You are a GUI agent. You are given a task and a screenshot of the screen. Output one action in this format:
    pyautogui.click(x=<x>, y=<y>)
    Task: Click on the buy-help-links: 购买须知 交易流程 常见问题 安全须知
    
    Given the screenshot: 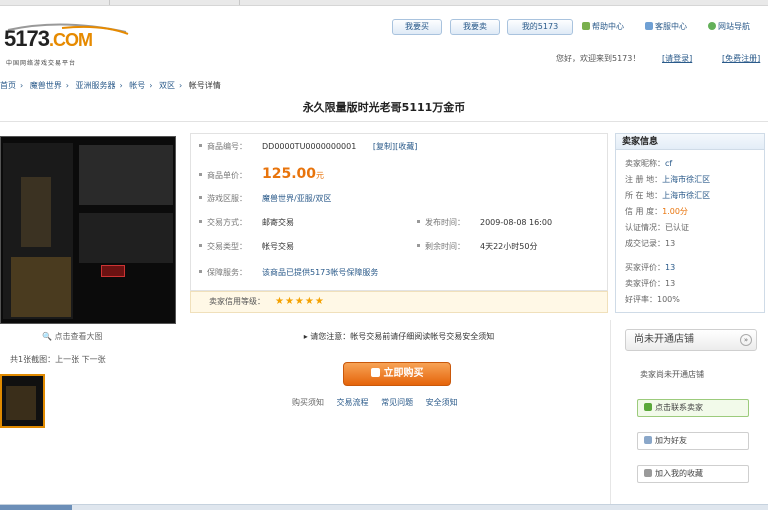 What is the action you would take?
    pyautogui.click(x=375, y=402)
    